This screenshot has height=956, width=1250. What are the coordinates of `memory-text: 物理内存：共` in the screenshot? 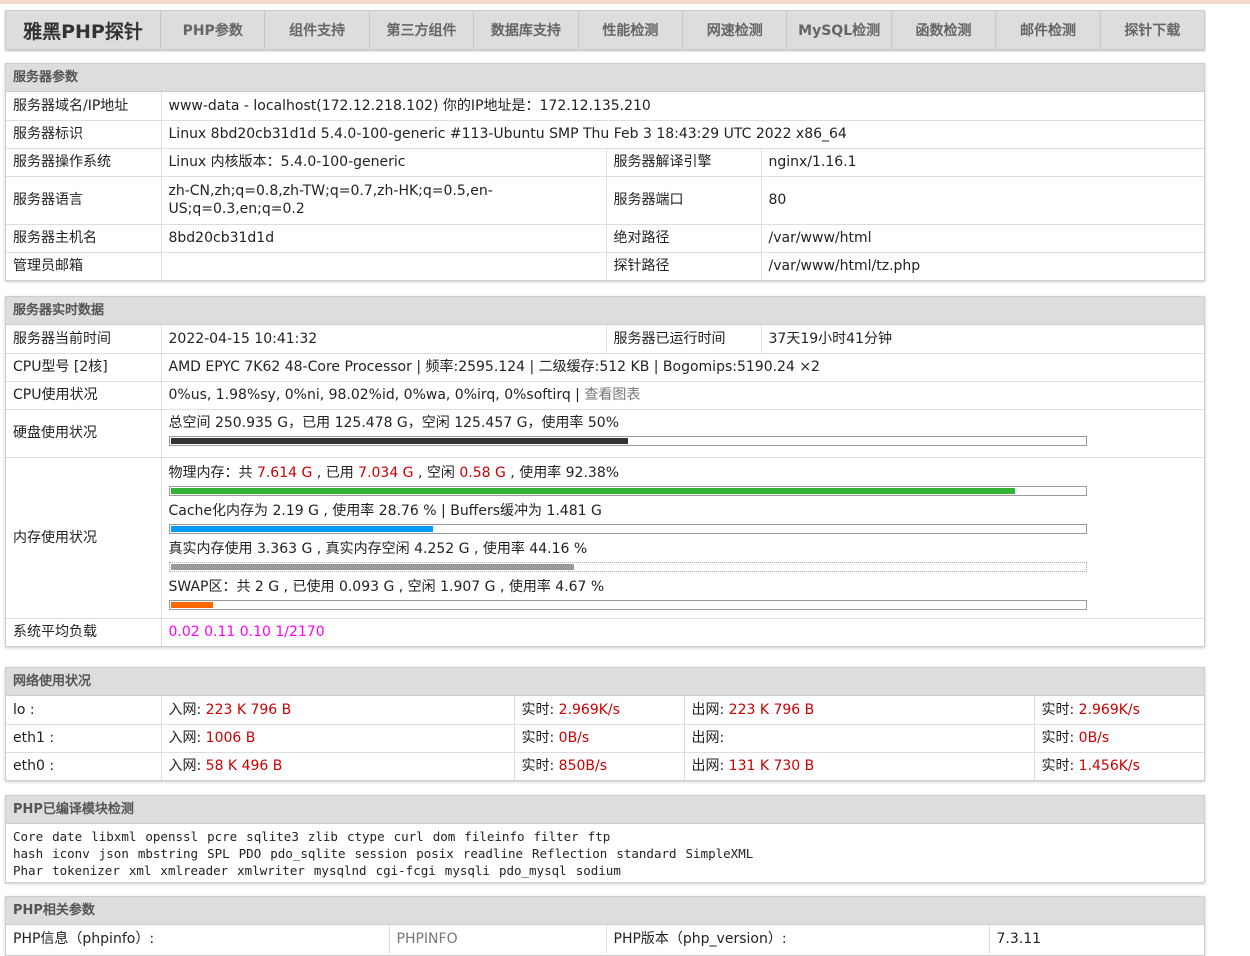 It's located at (212, 472).